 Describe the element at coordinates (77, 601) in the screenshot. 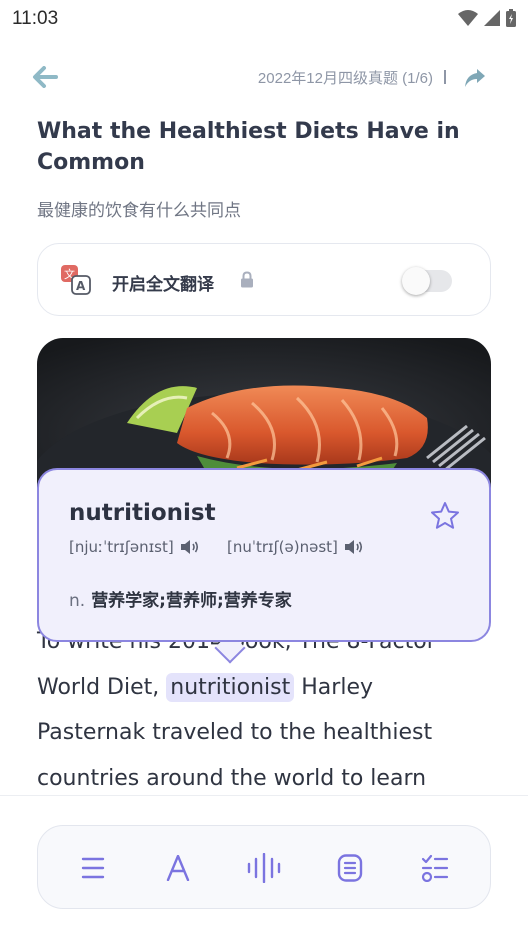

I see `part-of-speech: n.` at that location.